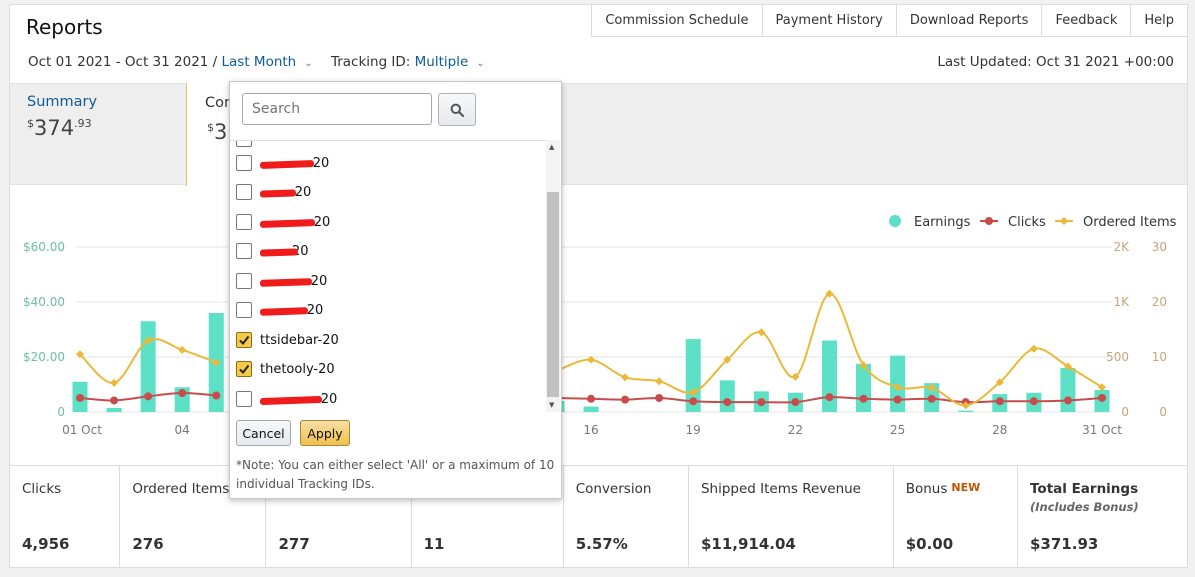  What do you see at coordinates (677, 21) in the screenshot?
I see `nav-commission-schedule: Commission Schedule` at bounding box center [677, 21].